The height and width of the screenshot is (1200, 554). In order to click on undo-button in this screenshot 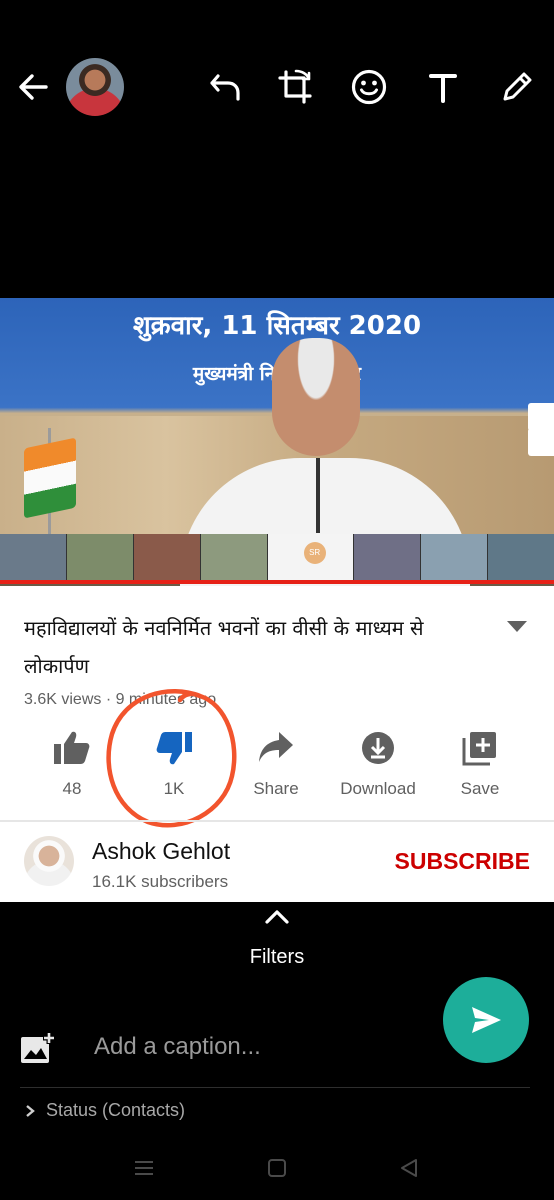, I will do `click(225, 87)`.